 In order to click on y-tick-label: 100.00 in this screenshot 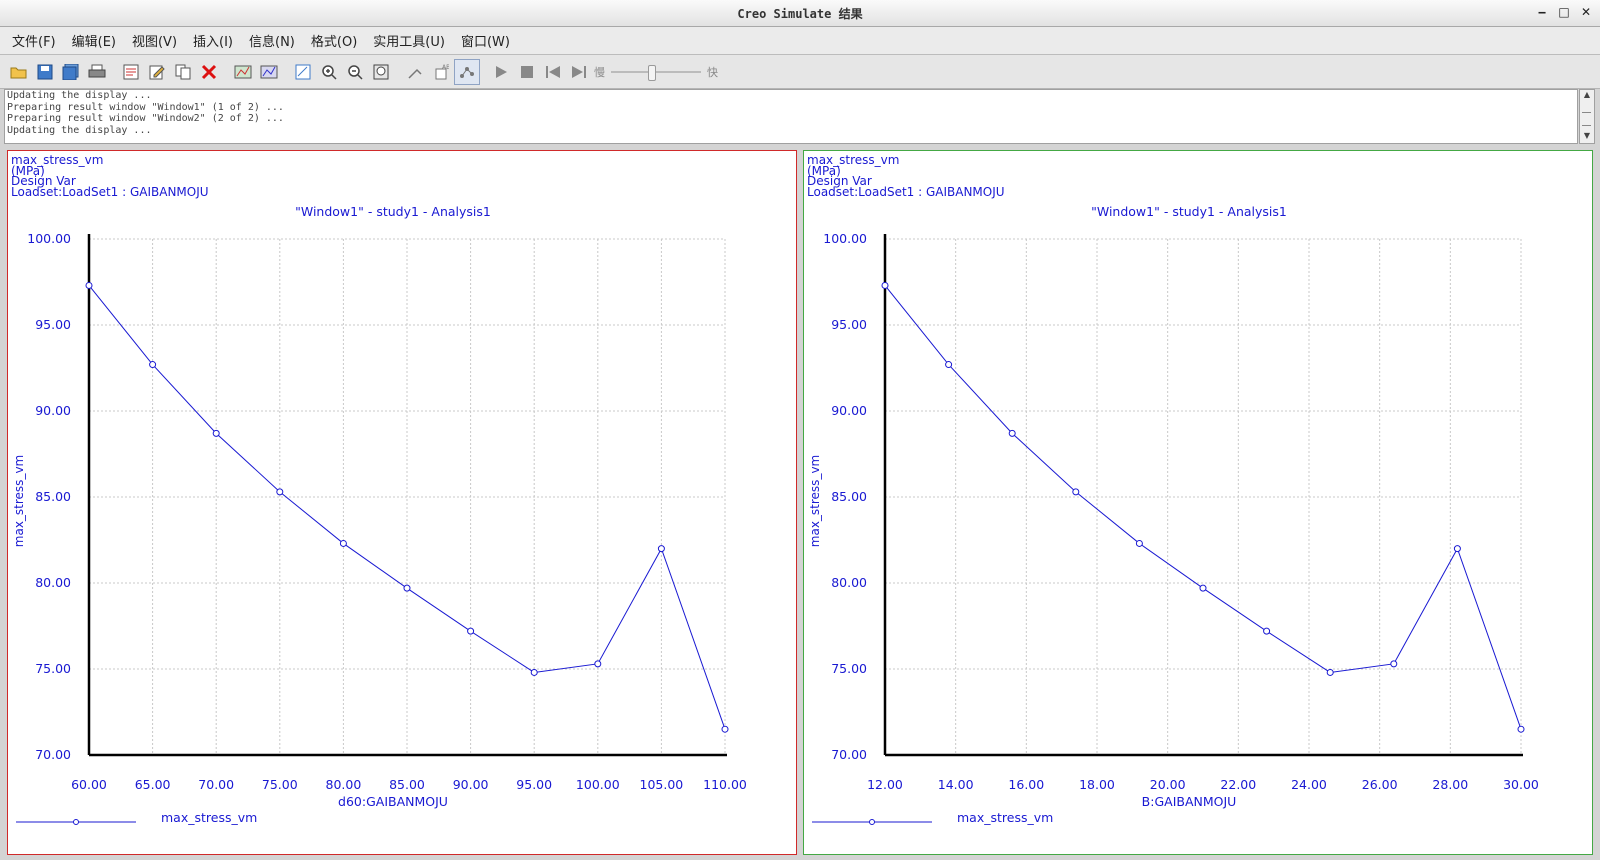, I will do `click(845, 238)`.